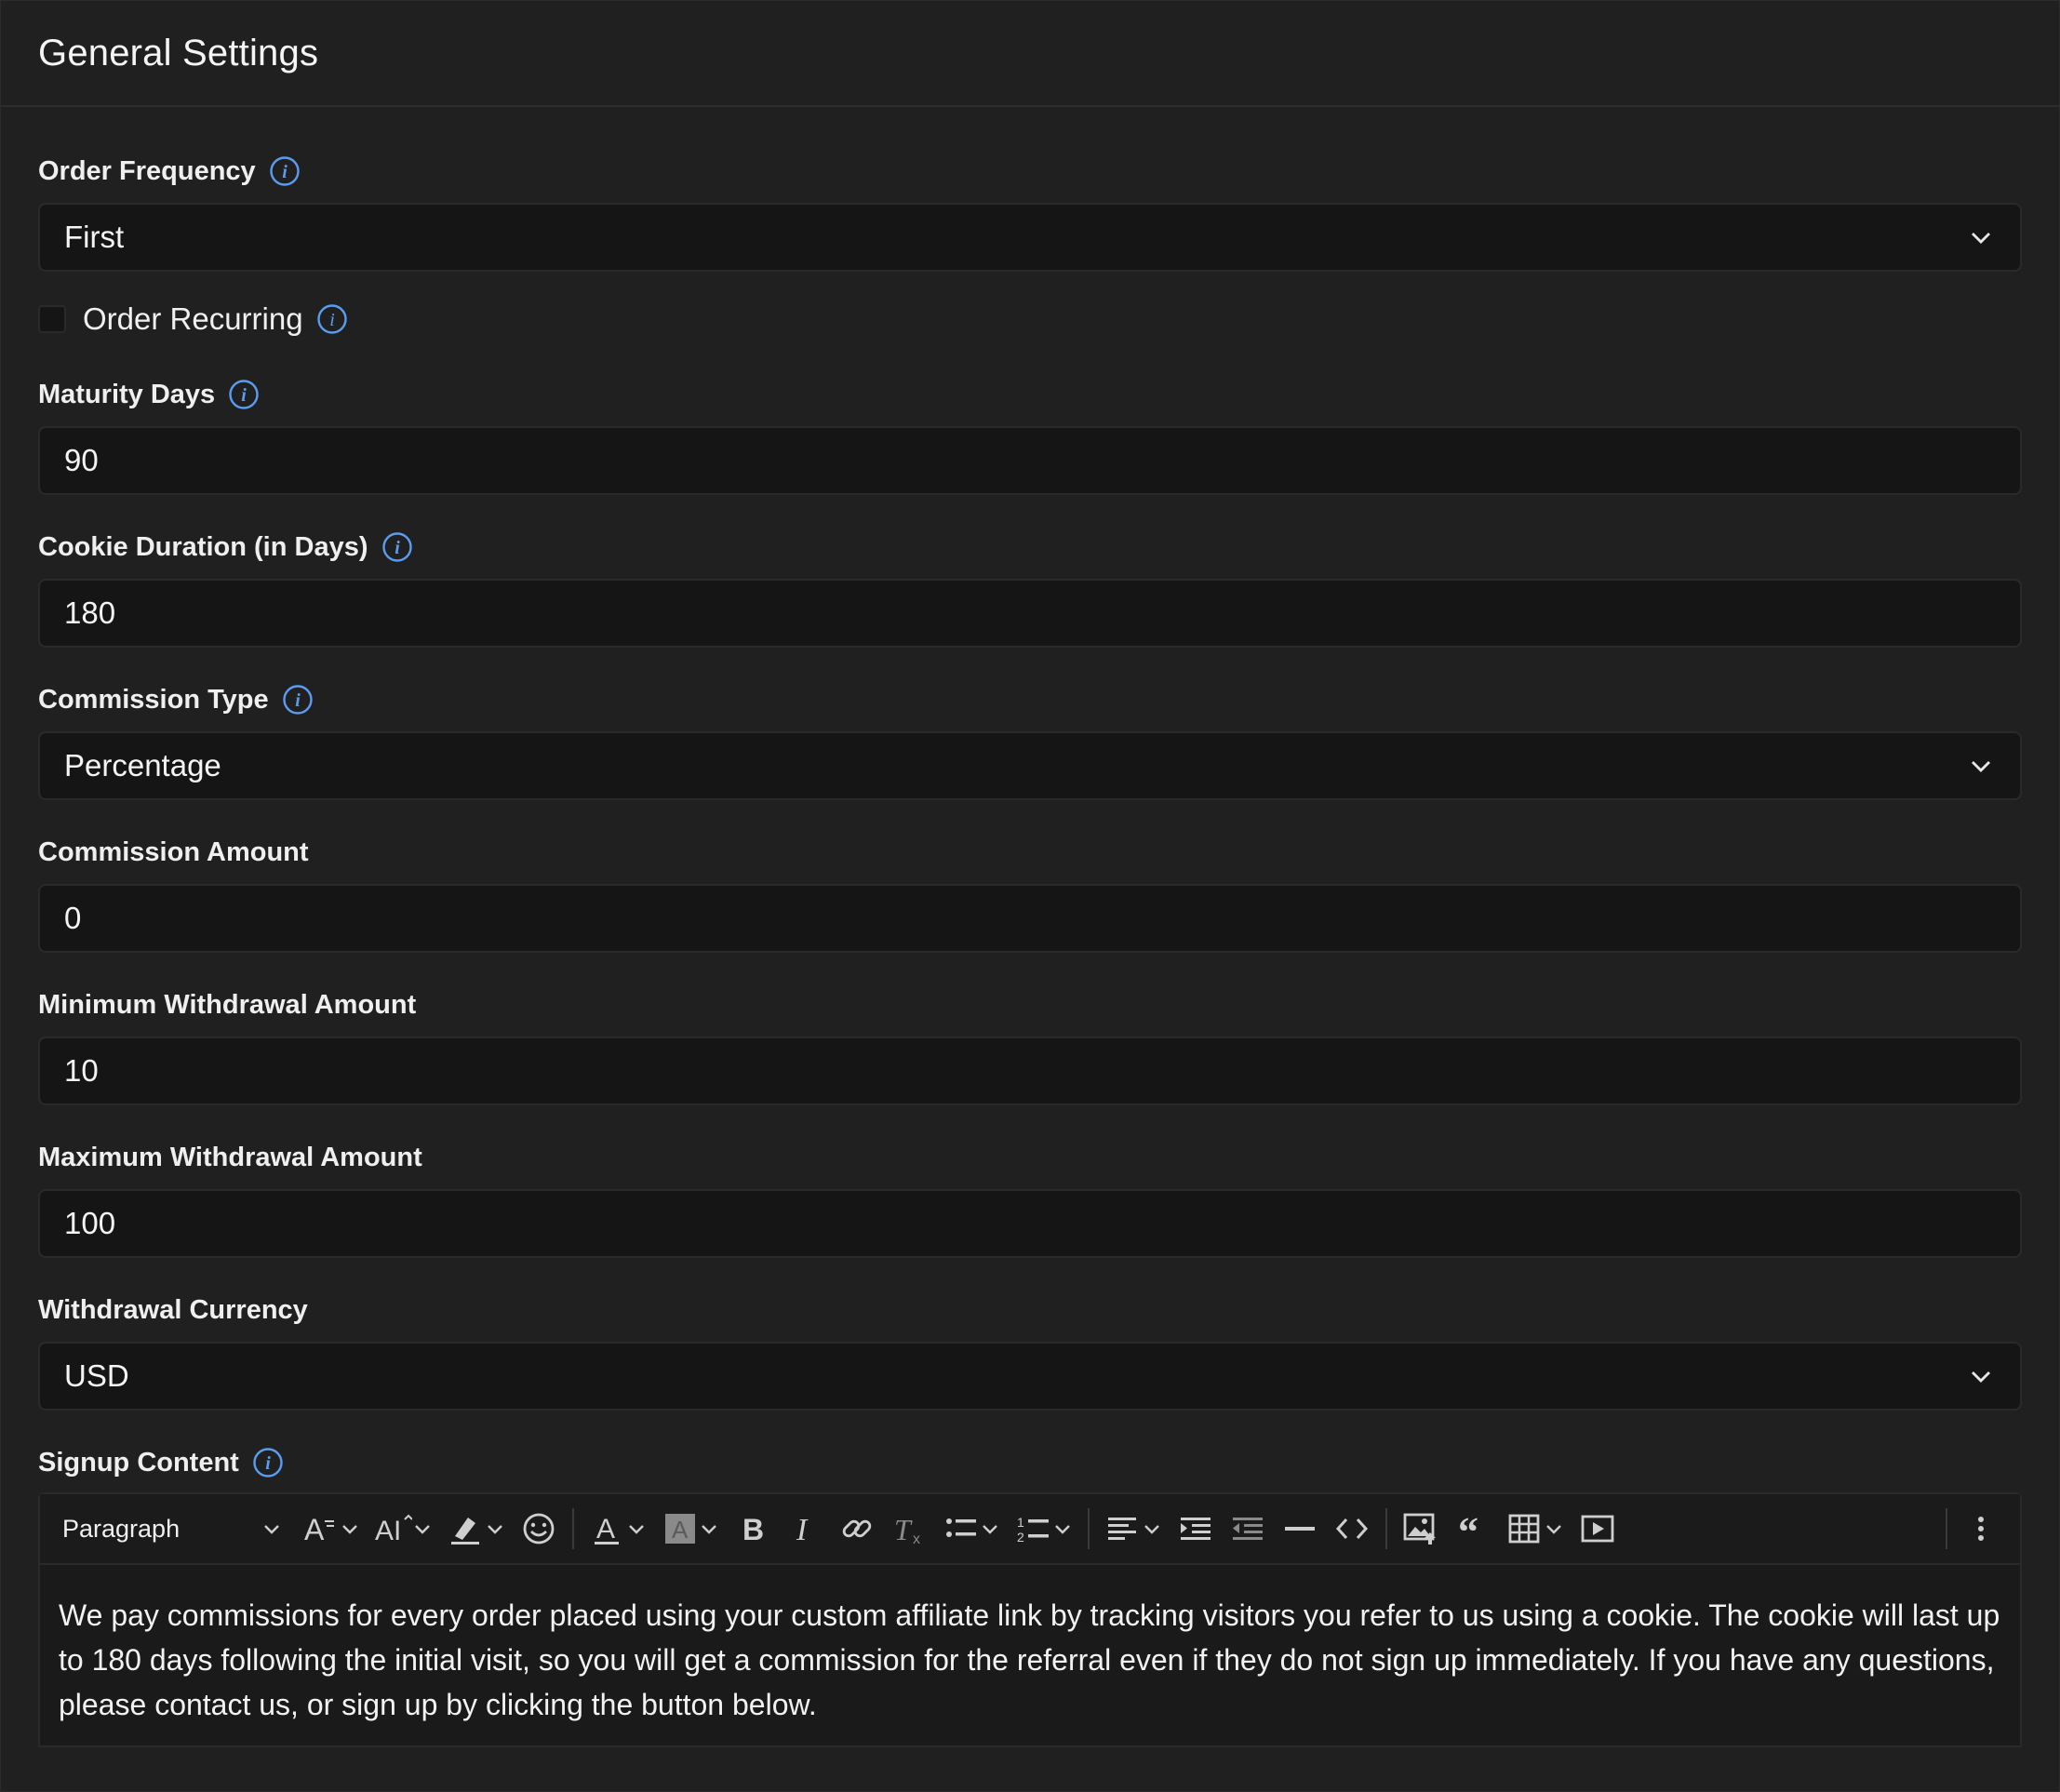 The height and width of the screenshot is (1792, 2060). What do you see at coordinates (1021, 1538) in the screenshot?
I see `svg-text: 2` at bounding box center [1021, 1538].